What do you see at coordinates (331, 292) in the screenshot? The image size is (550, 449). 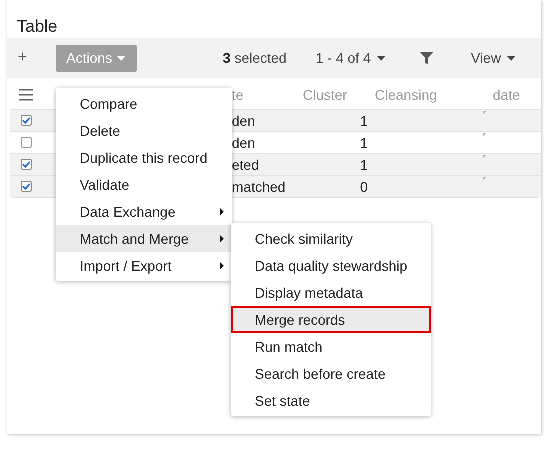 I see `menu-item: Display metadata` at bounding box center [331, 292].